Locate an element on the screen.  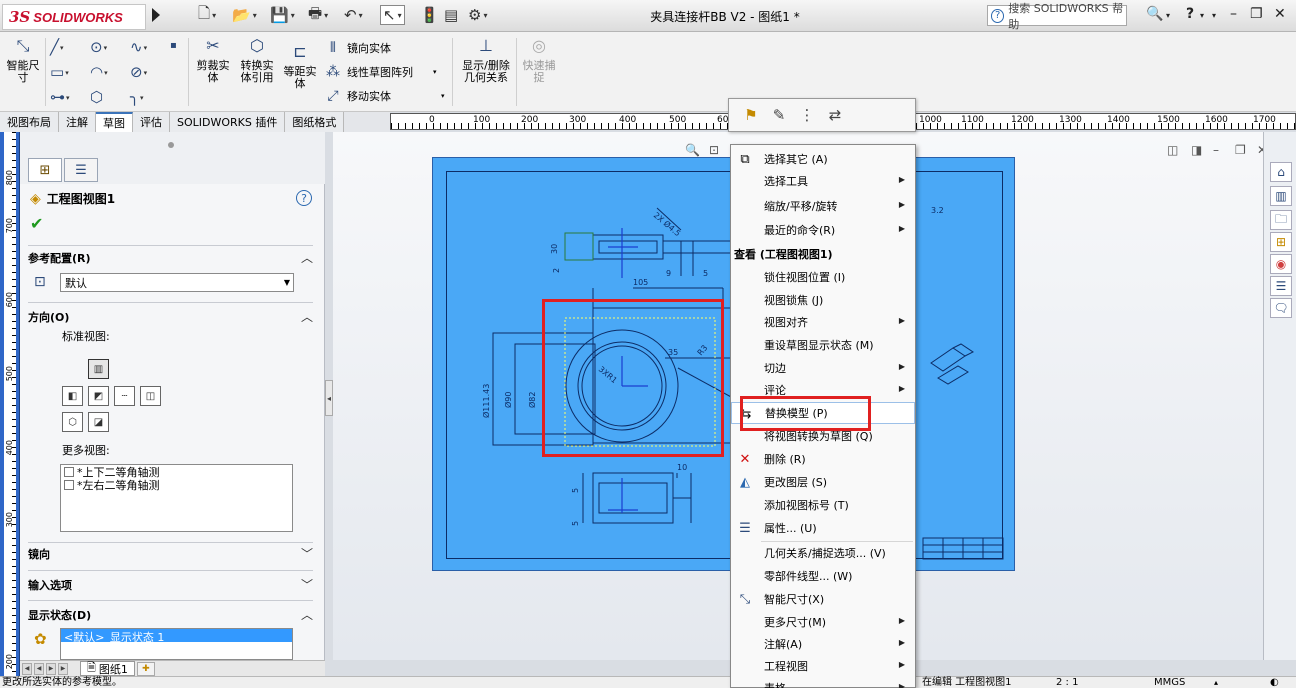
property-manager-tab: ⊞ is located at coordinates (45, 170).